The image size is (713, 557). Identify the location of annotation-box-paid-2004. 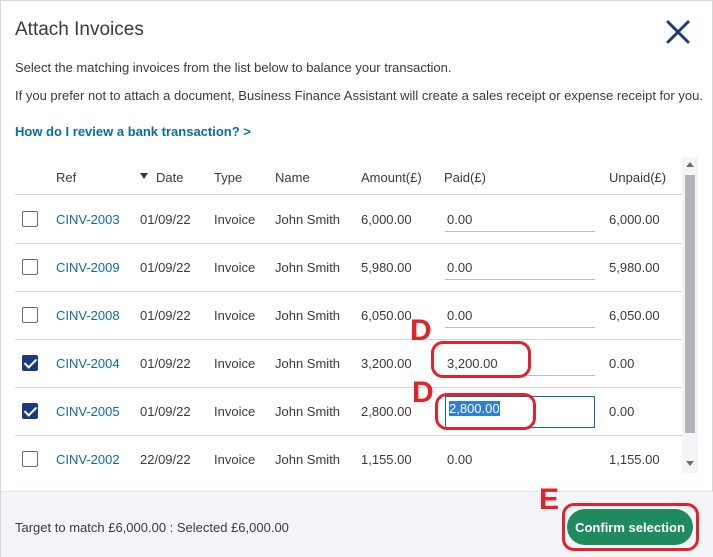
(481, 359).